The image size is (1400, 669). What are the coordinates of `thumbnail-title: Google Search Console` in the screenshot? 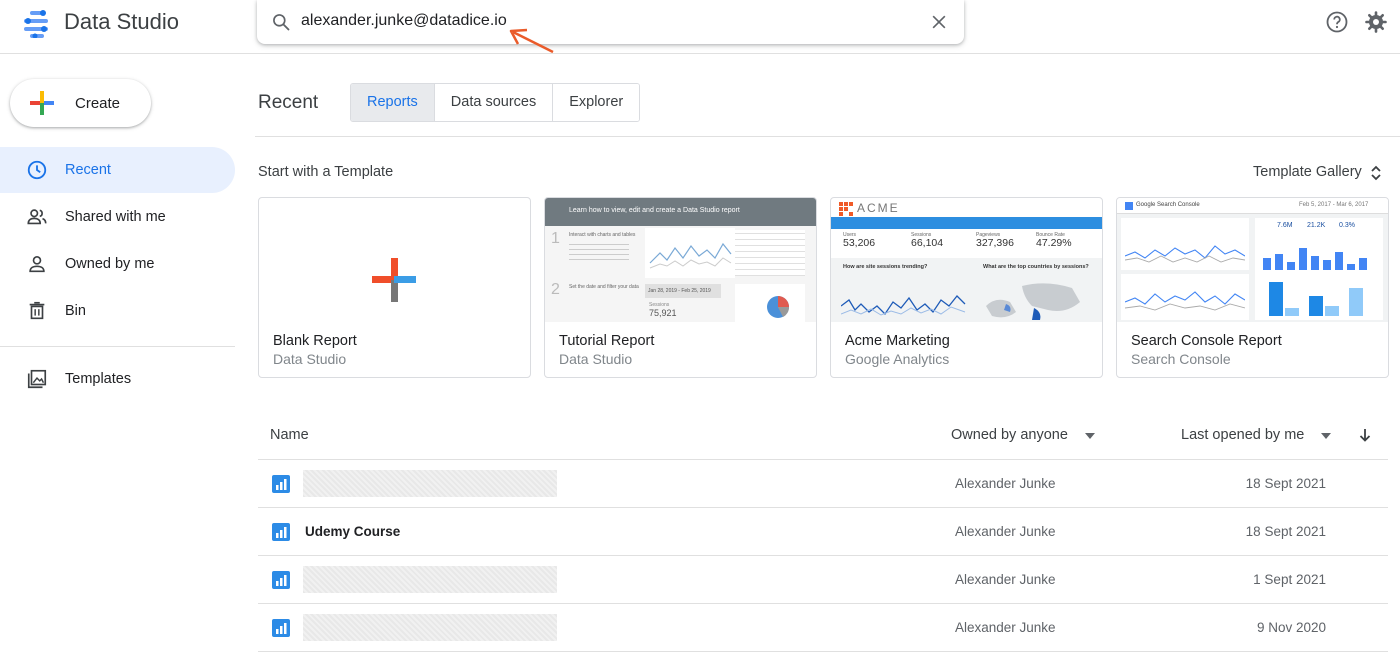 It's located at (1168, 205).